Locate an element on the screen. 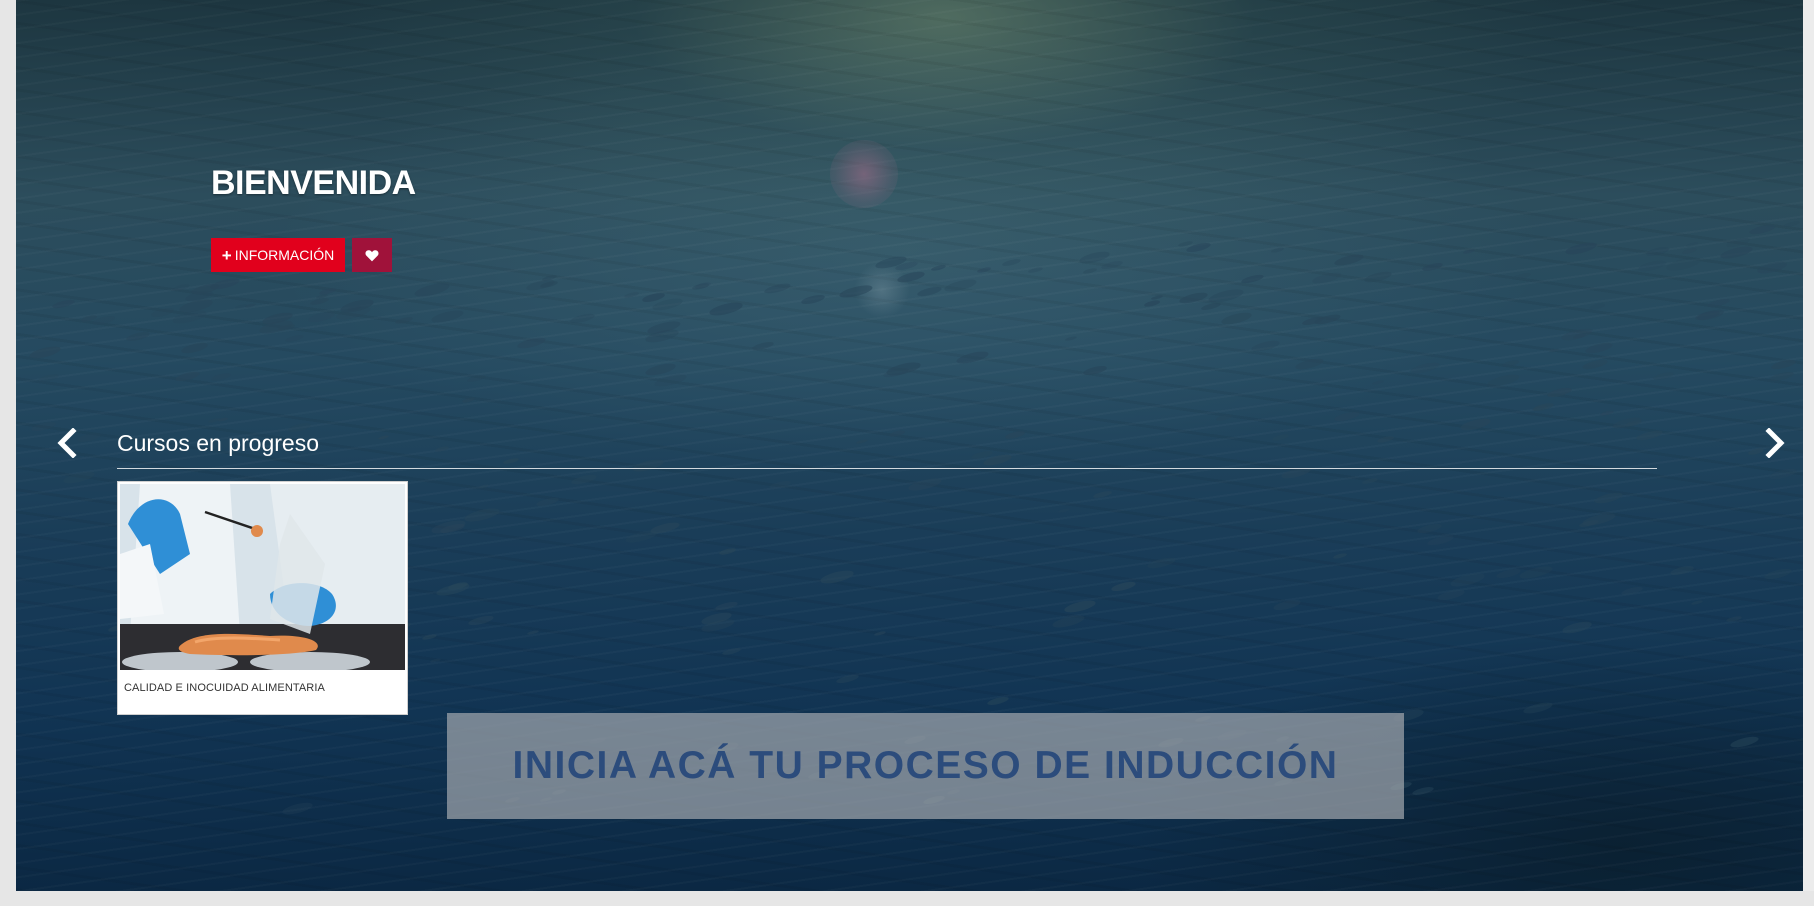  course-card: CALIDAD E INOCUIDAD ALIMENTARIA is located at coordinates (262, 598).